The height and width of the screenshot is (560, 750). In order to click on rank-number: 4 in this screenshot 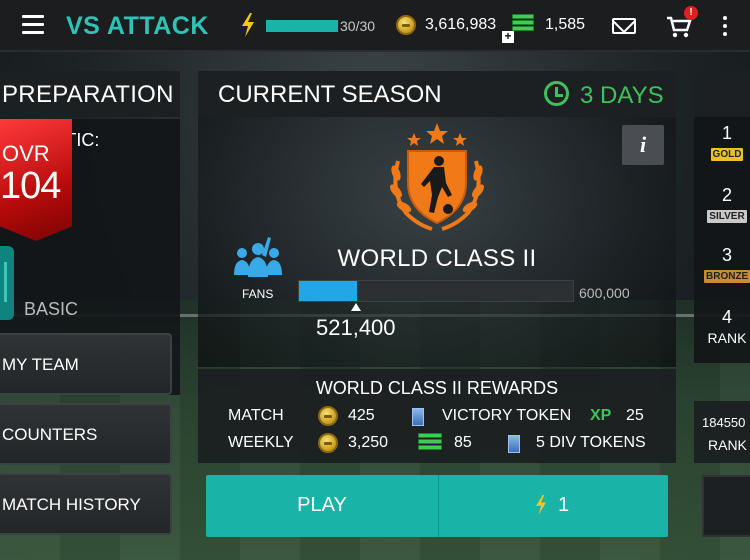, I will do `click(726, 317)`.